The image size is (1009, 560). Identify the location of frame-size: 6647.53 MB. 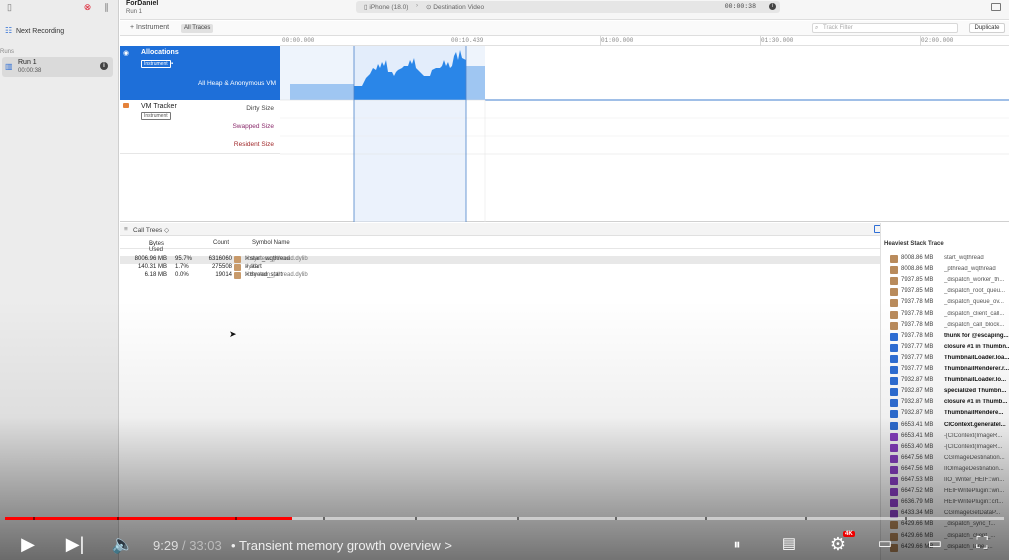
(917, 480).